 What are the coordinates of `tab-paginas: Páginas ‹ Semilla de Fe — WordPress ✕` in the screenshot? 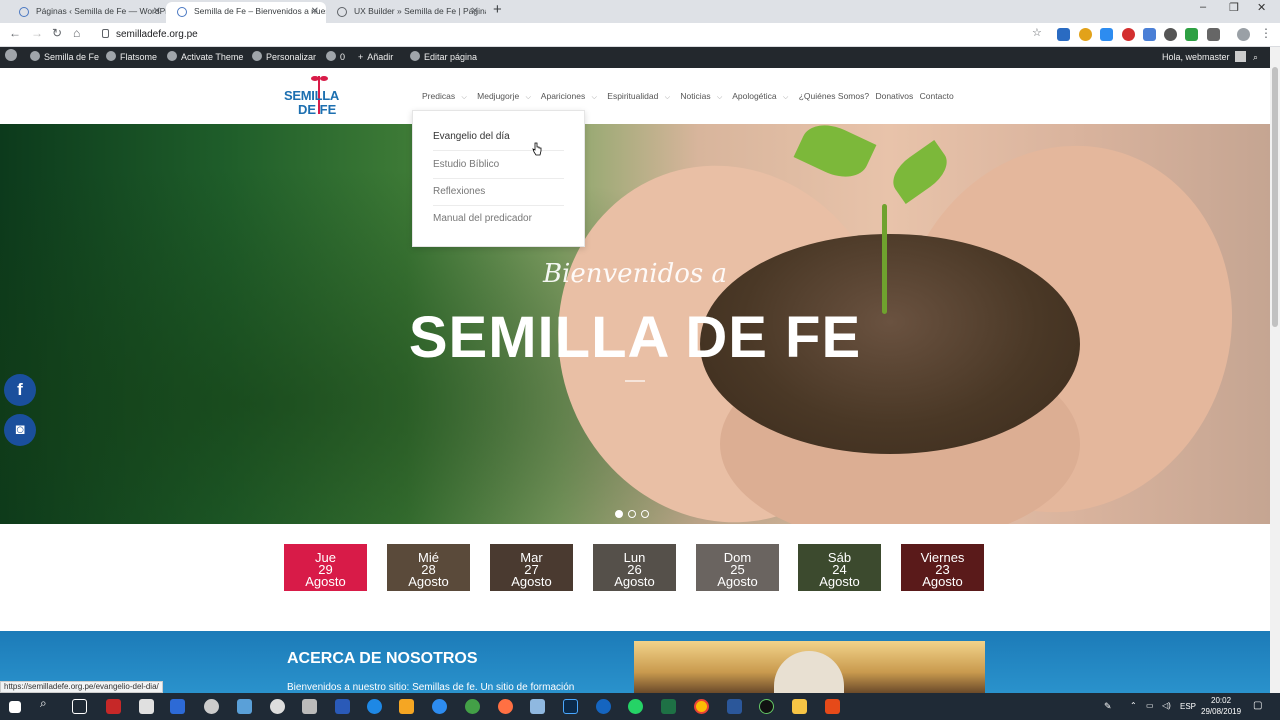 It's located at (88, 12).